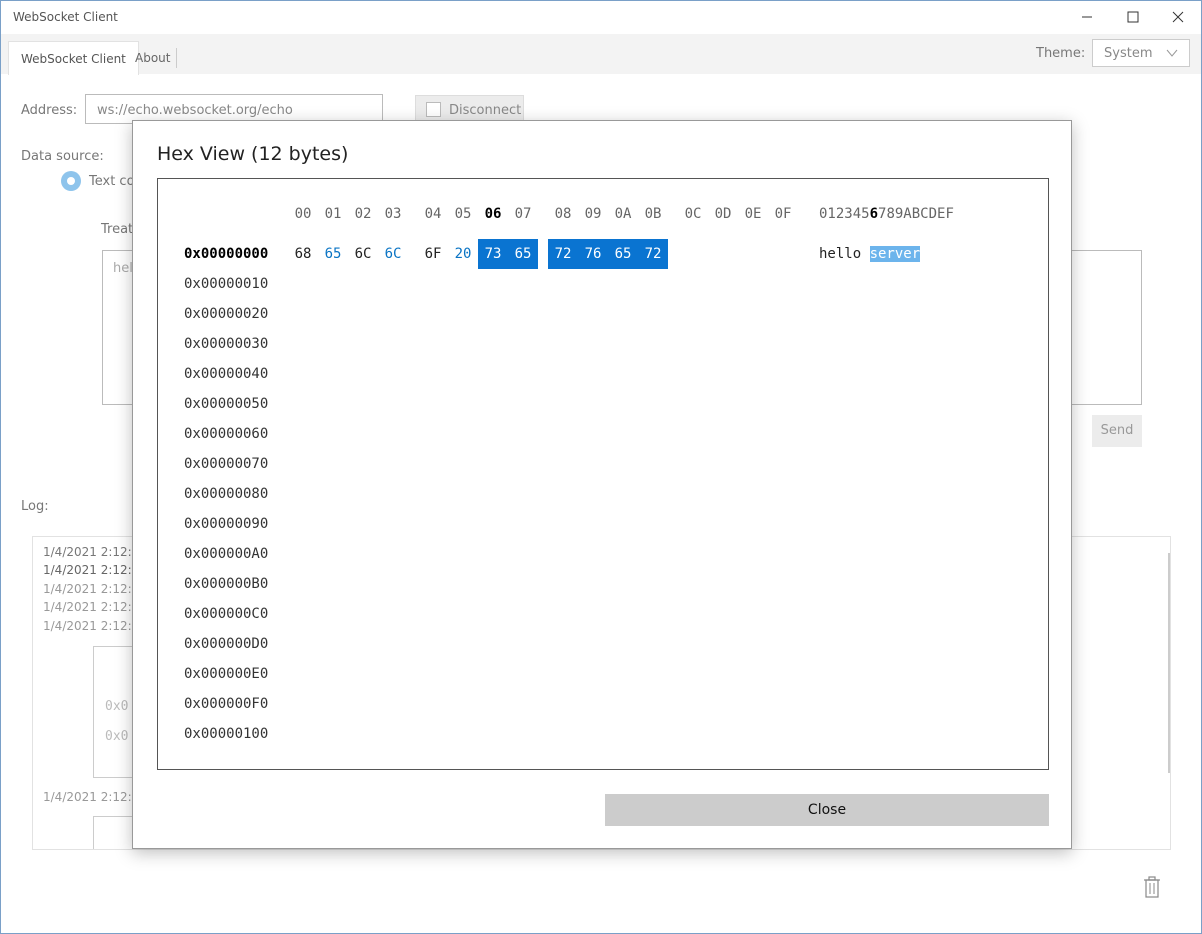 The width and height of the screenshot is (1202, 934). I want to click on close-window-button, so click(1178, 17).